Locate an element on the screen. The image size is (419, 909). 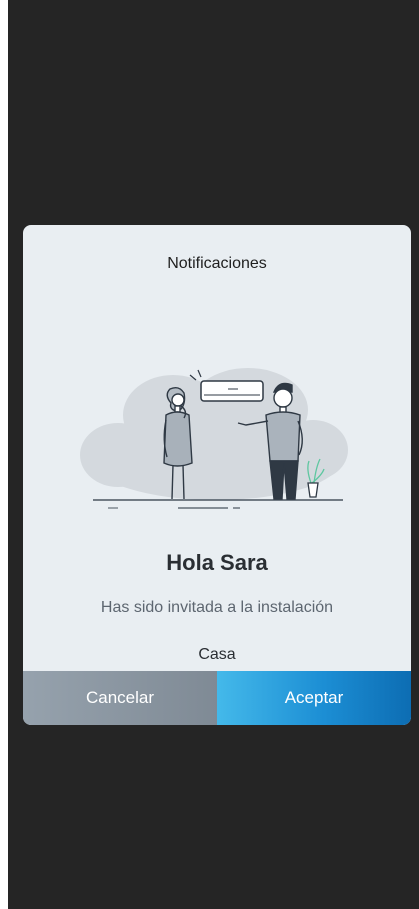
dialog-actions: Cancelar Aceptar is located at coordinates (217, 698).